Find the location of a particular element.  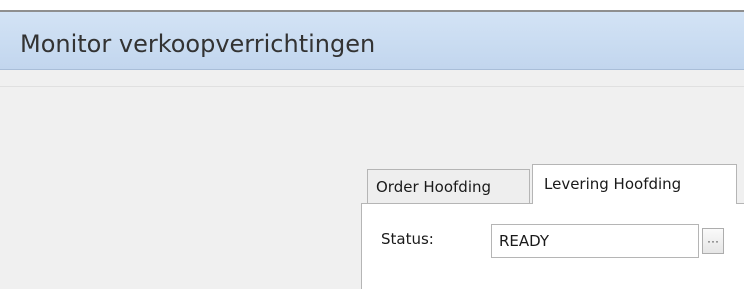

status-browse-button: ··· is located at coordinates (713, 241).